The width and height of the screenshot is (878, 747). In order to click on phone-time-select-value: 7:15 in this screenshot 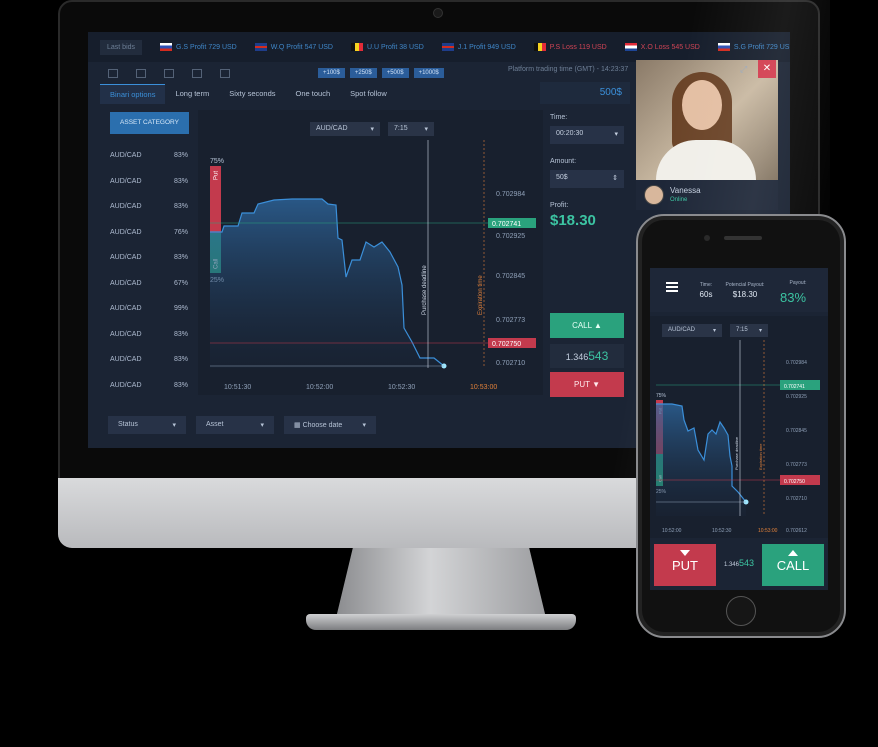, I will do `click(742, 330)`.